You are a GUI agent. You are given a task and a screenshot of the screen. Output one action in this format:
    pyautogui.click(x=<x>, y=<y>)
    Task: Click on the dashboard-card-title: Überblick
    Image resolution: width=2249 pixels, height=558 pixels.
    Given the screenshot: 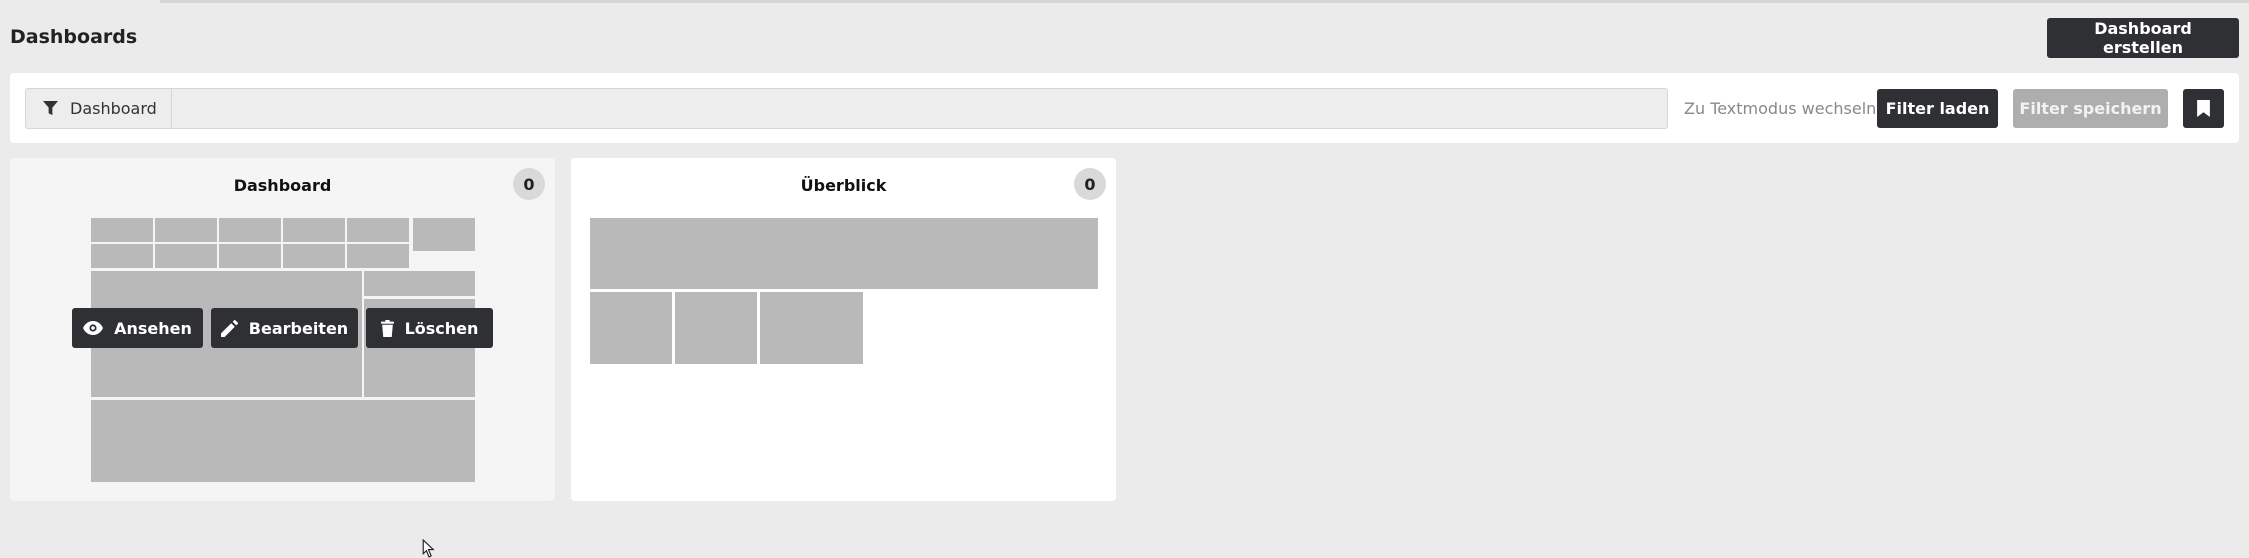 What is the action you would take?
    pyautogui.click(x=843, y=185)
    